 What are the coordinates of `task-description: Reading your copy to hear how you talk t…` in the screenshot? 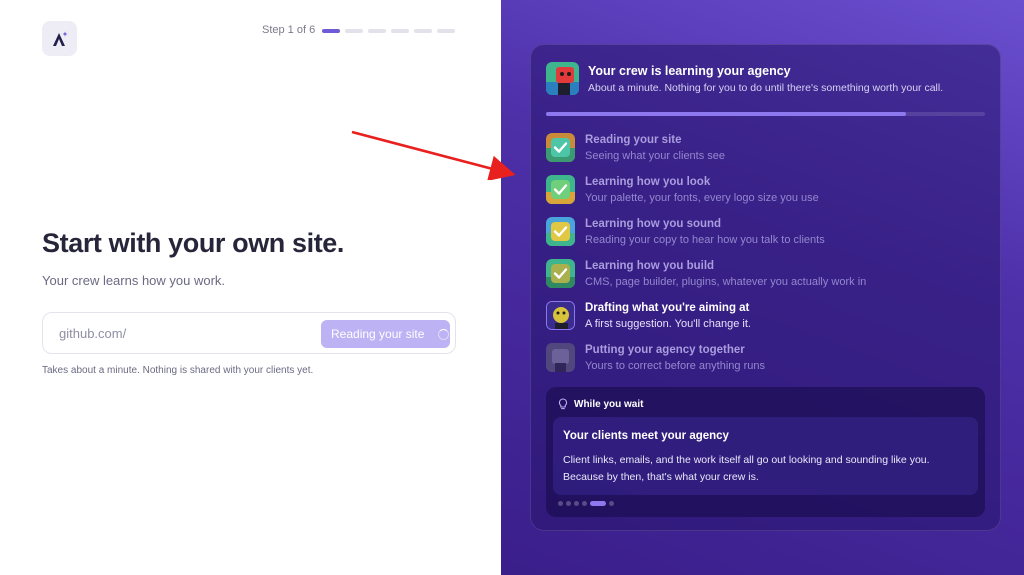 It's located at (705, 240).